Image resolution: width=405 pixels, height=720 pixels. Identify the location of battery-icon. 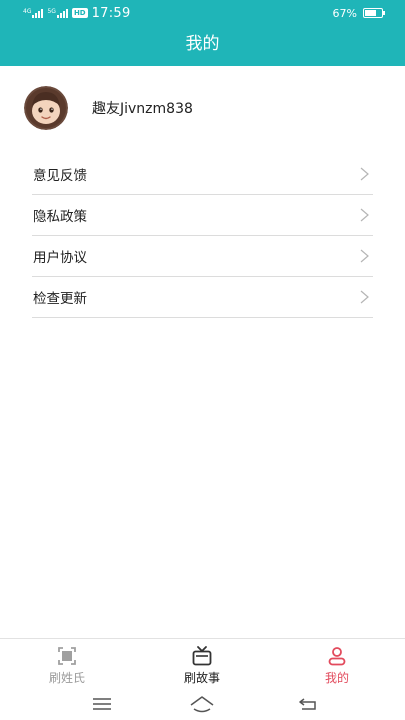
(374, 13).